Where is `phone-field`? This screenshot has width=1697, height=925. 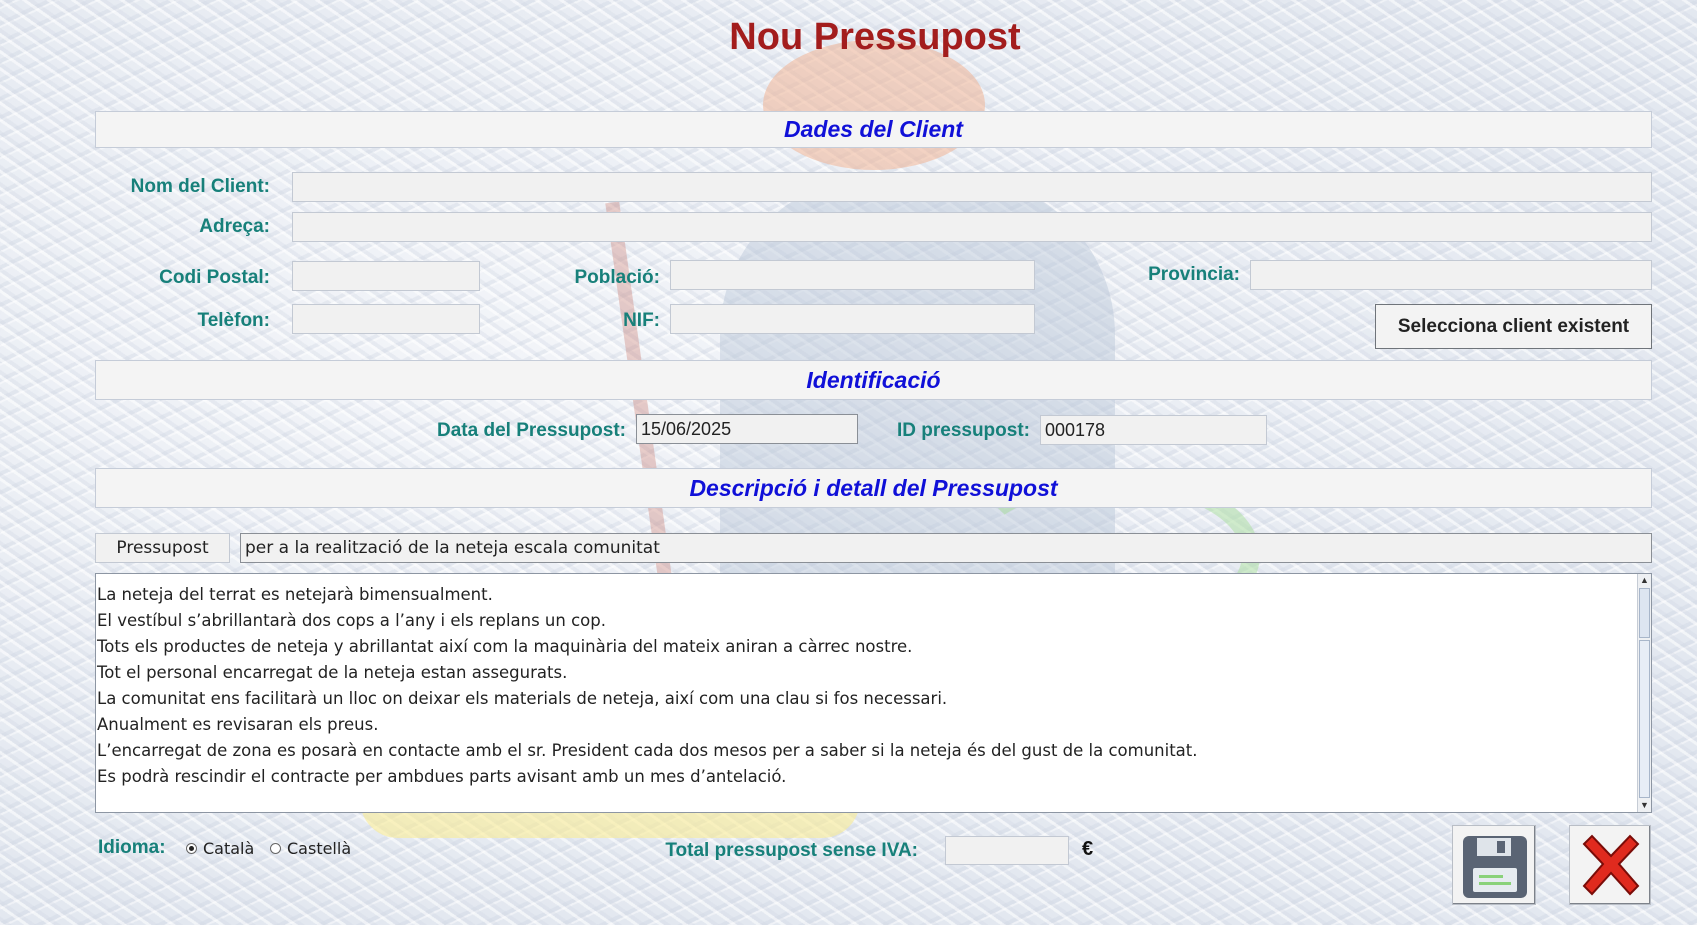 phone-field is located at coordinates (386, 319).